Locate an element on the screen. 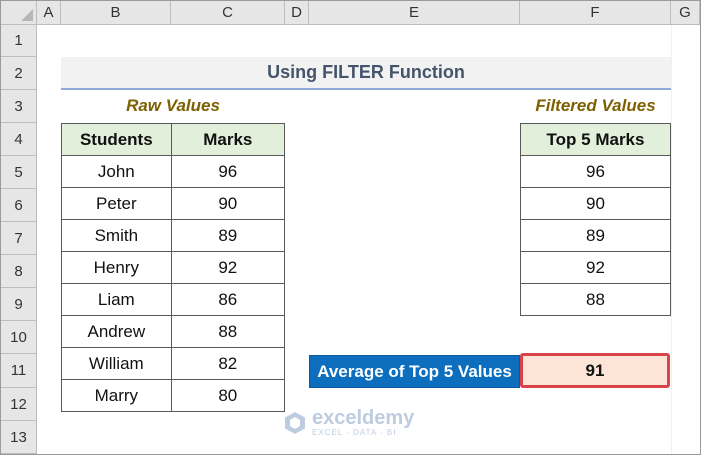  mark-cell: 80 is located at coordinates (228, 395).